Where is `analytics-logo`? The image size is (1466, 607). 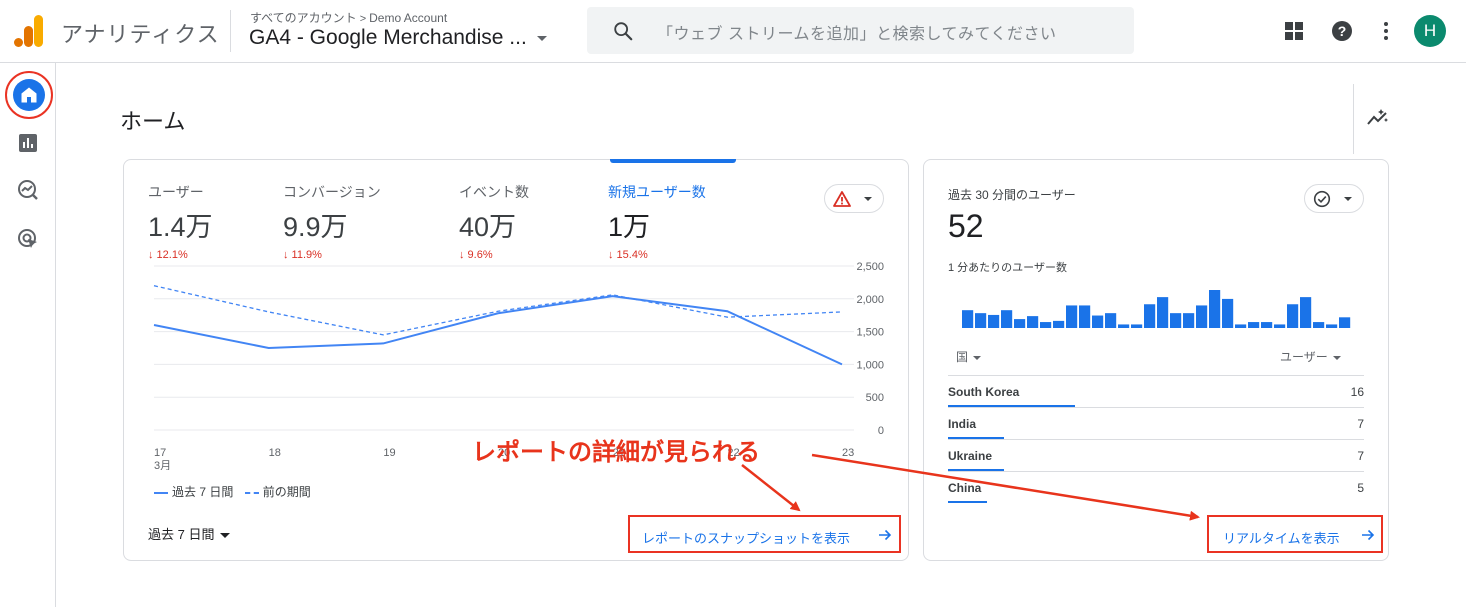
analytics-logo is located at coordinates (29, 31).